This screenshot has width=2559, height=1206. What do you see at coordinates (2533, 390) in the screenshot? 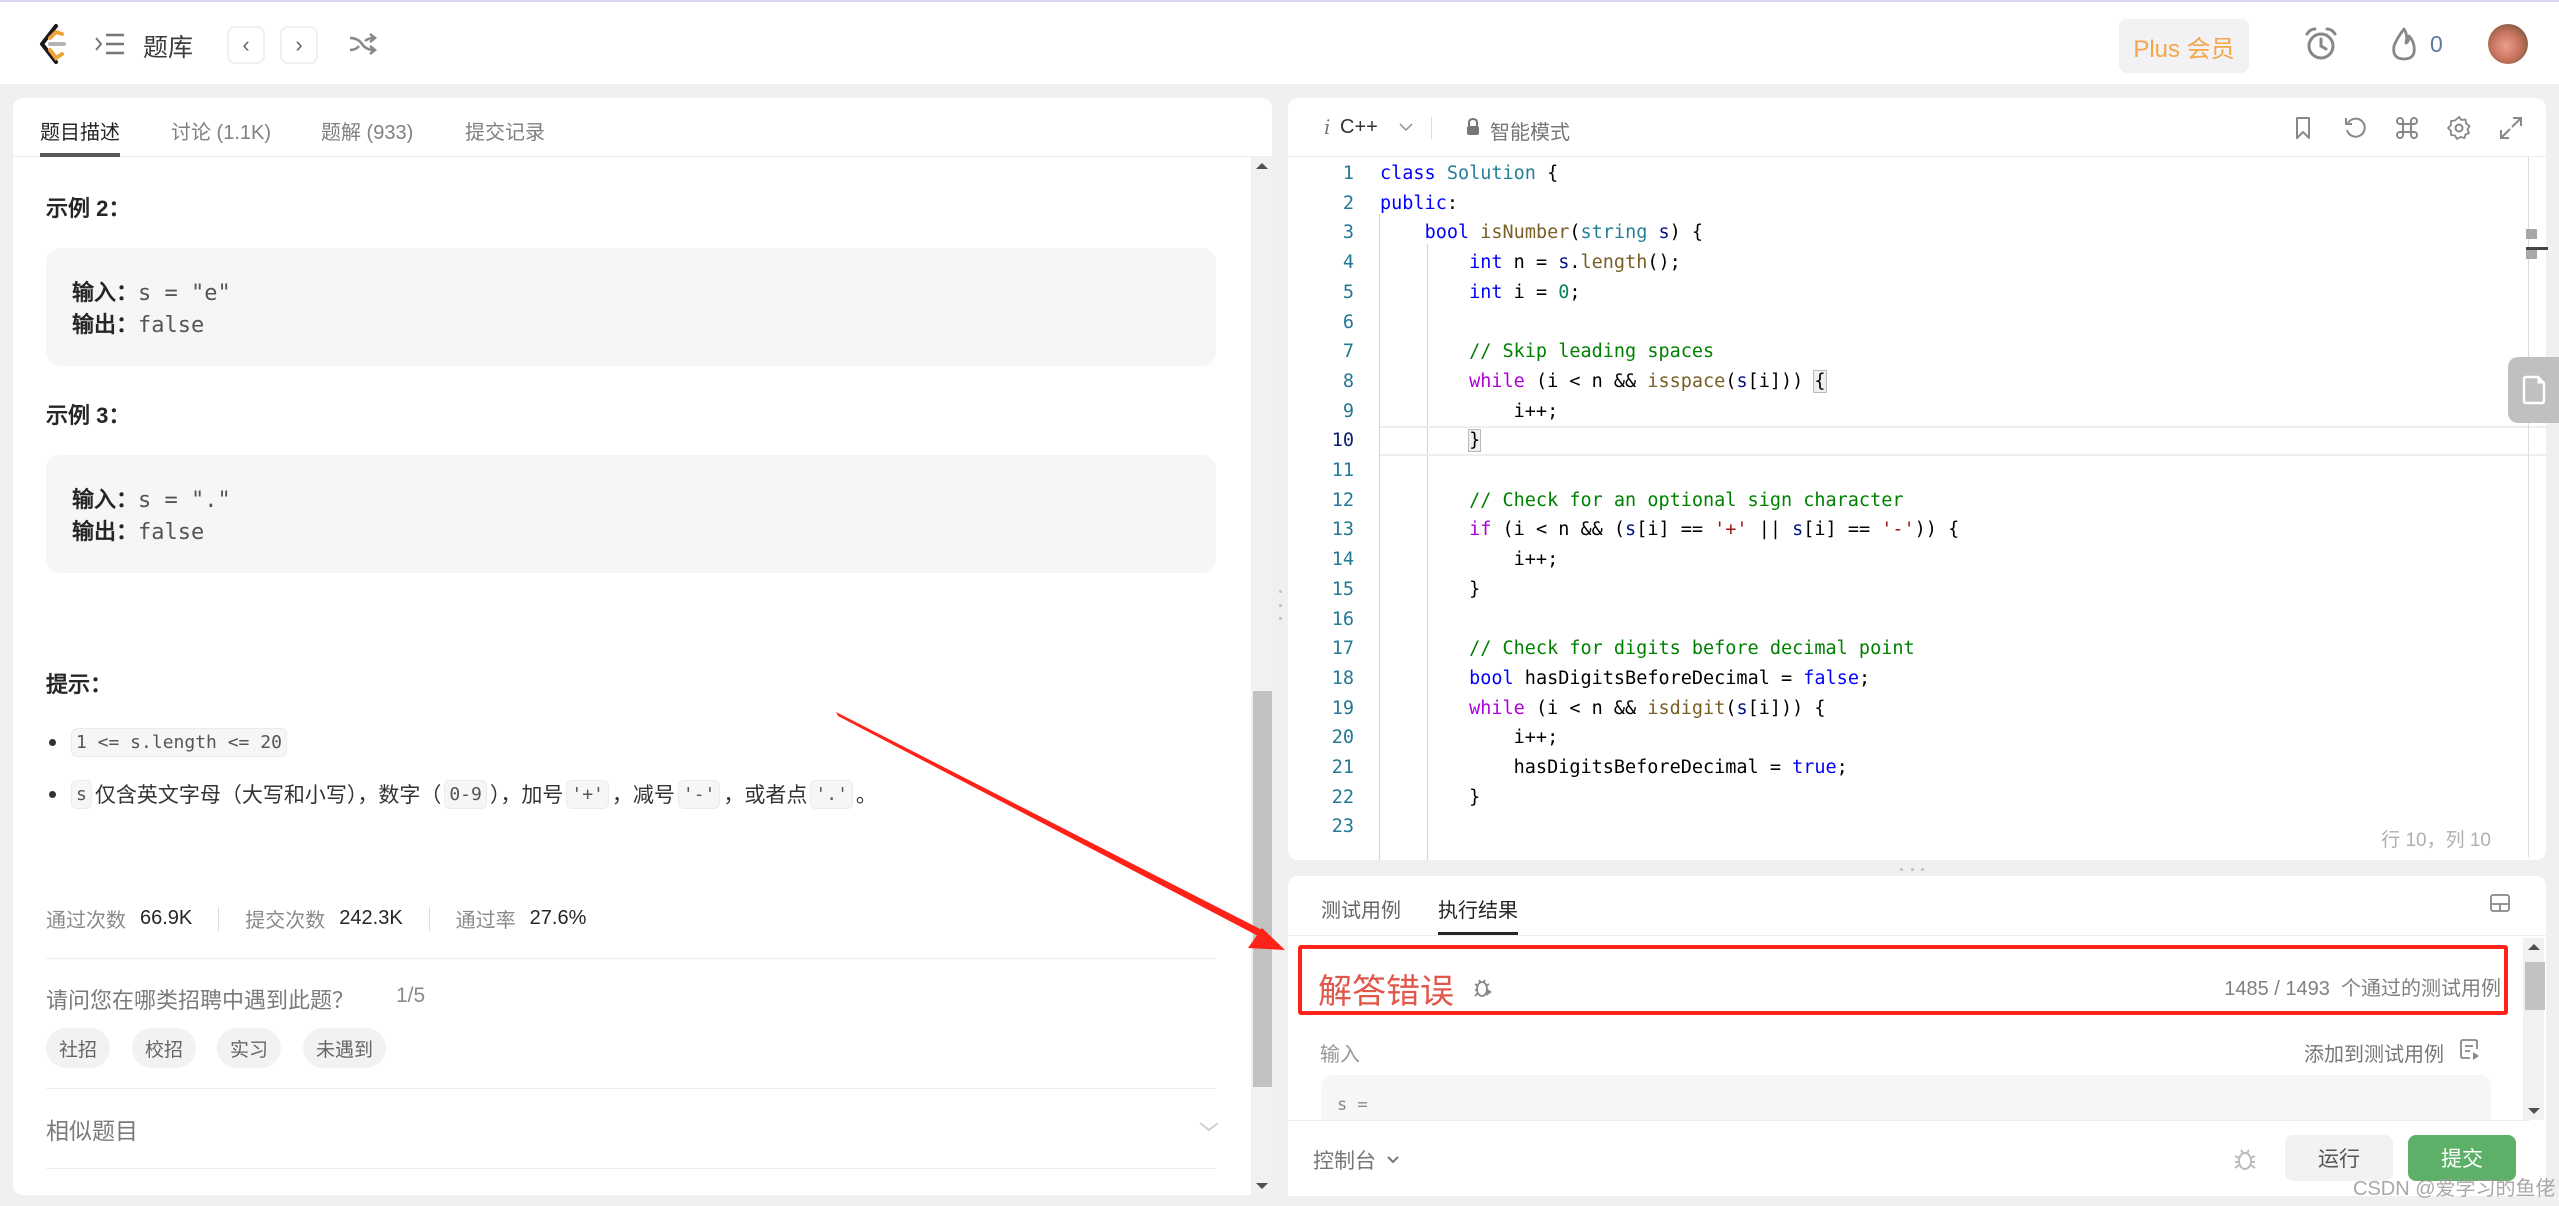
I see `side-notes-button` at bounding box center [2533, 390].